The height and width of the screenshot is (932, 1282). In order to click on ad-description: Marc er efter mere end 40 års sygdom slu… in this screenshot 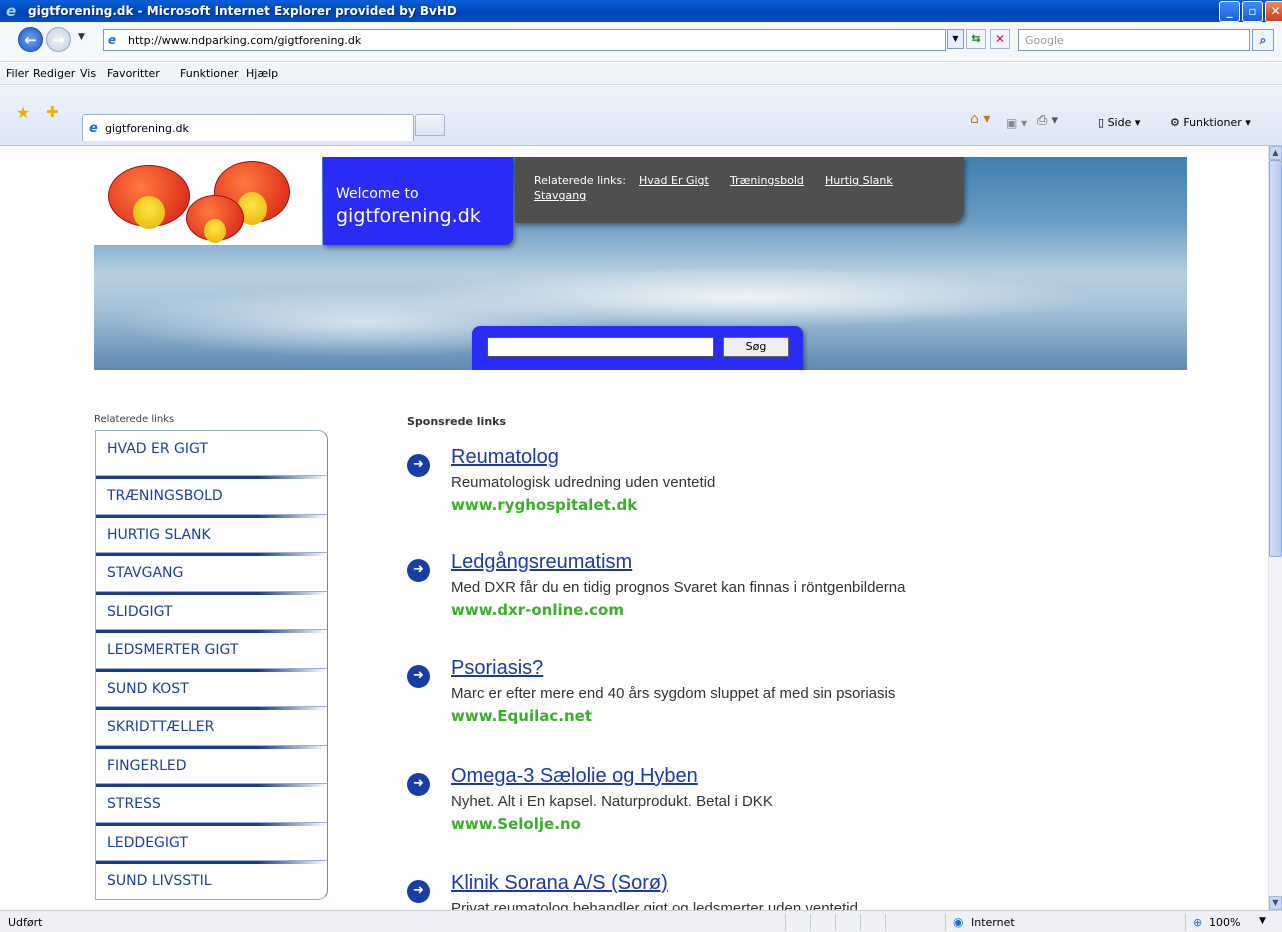, I will do `click(673, 693)`.